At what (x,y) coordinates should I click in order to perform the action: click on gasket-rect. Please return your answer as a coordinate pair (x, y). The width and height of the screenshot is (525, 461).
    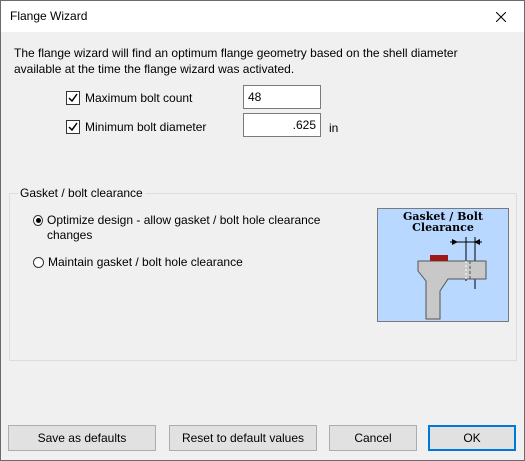
    Looking at the image, I should click on (439, 258).